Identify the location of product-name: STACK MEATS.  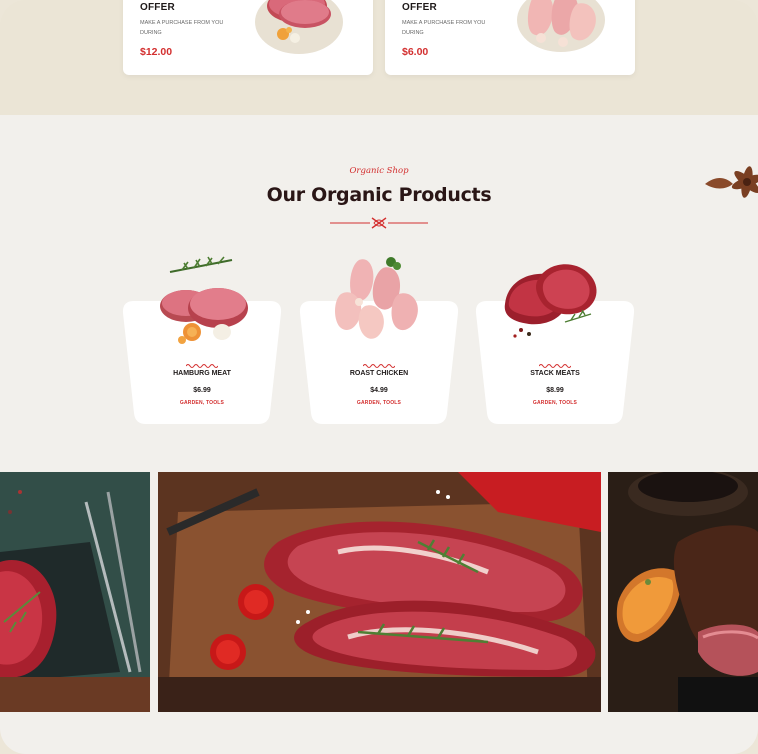
(555, 373).